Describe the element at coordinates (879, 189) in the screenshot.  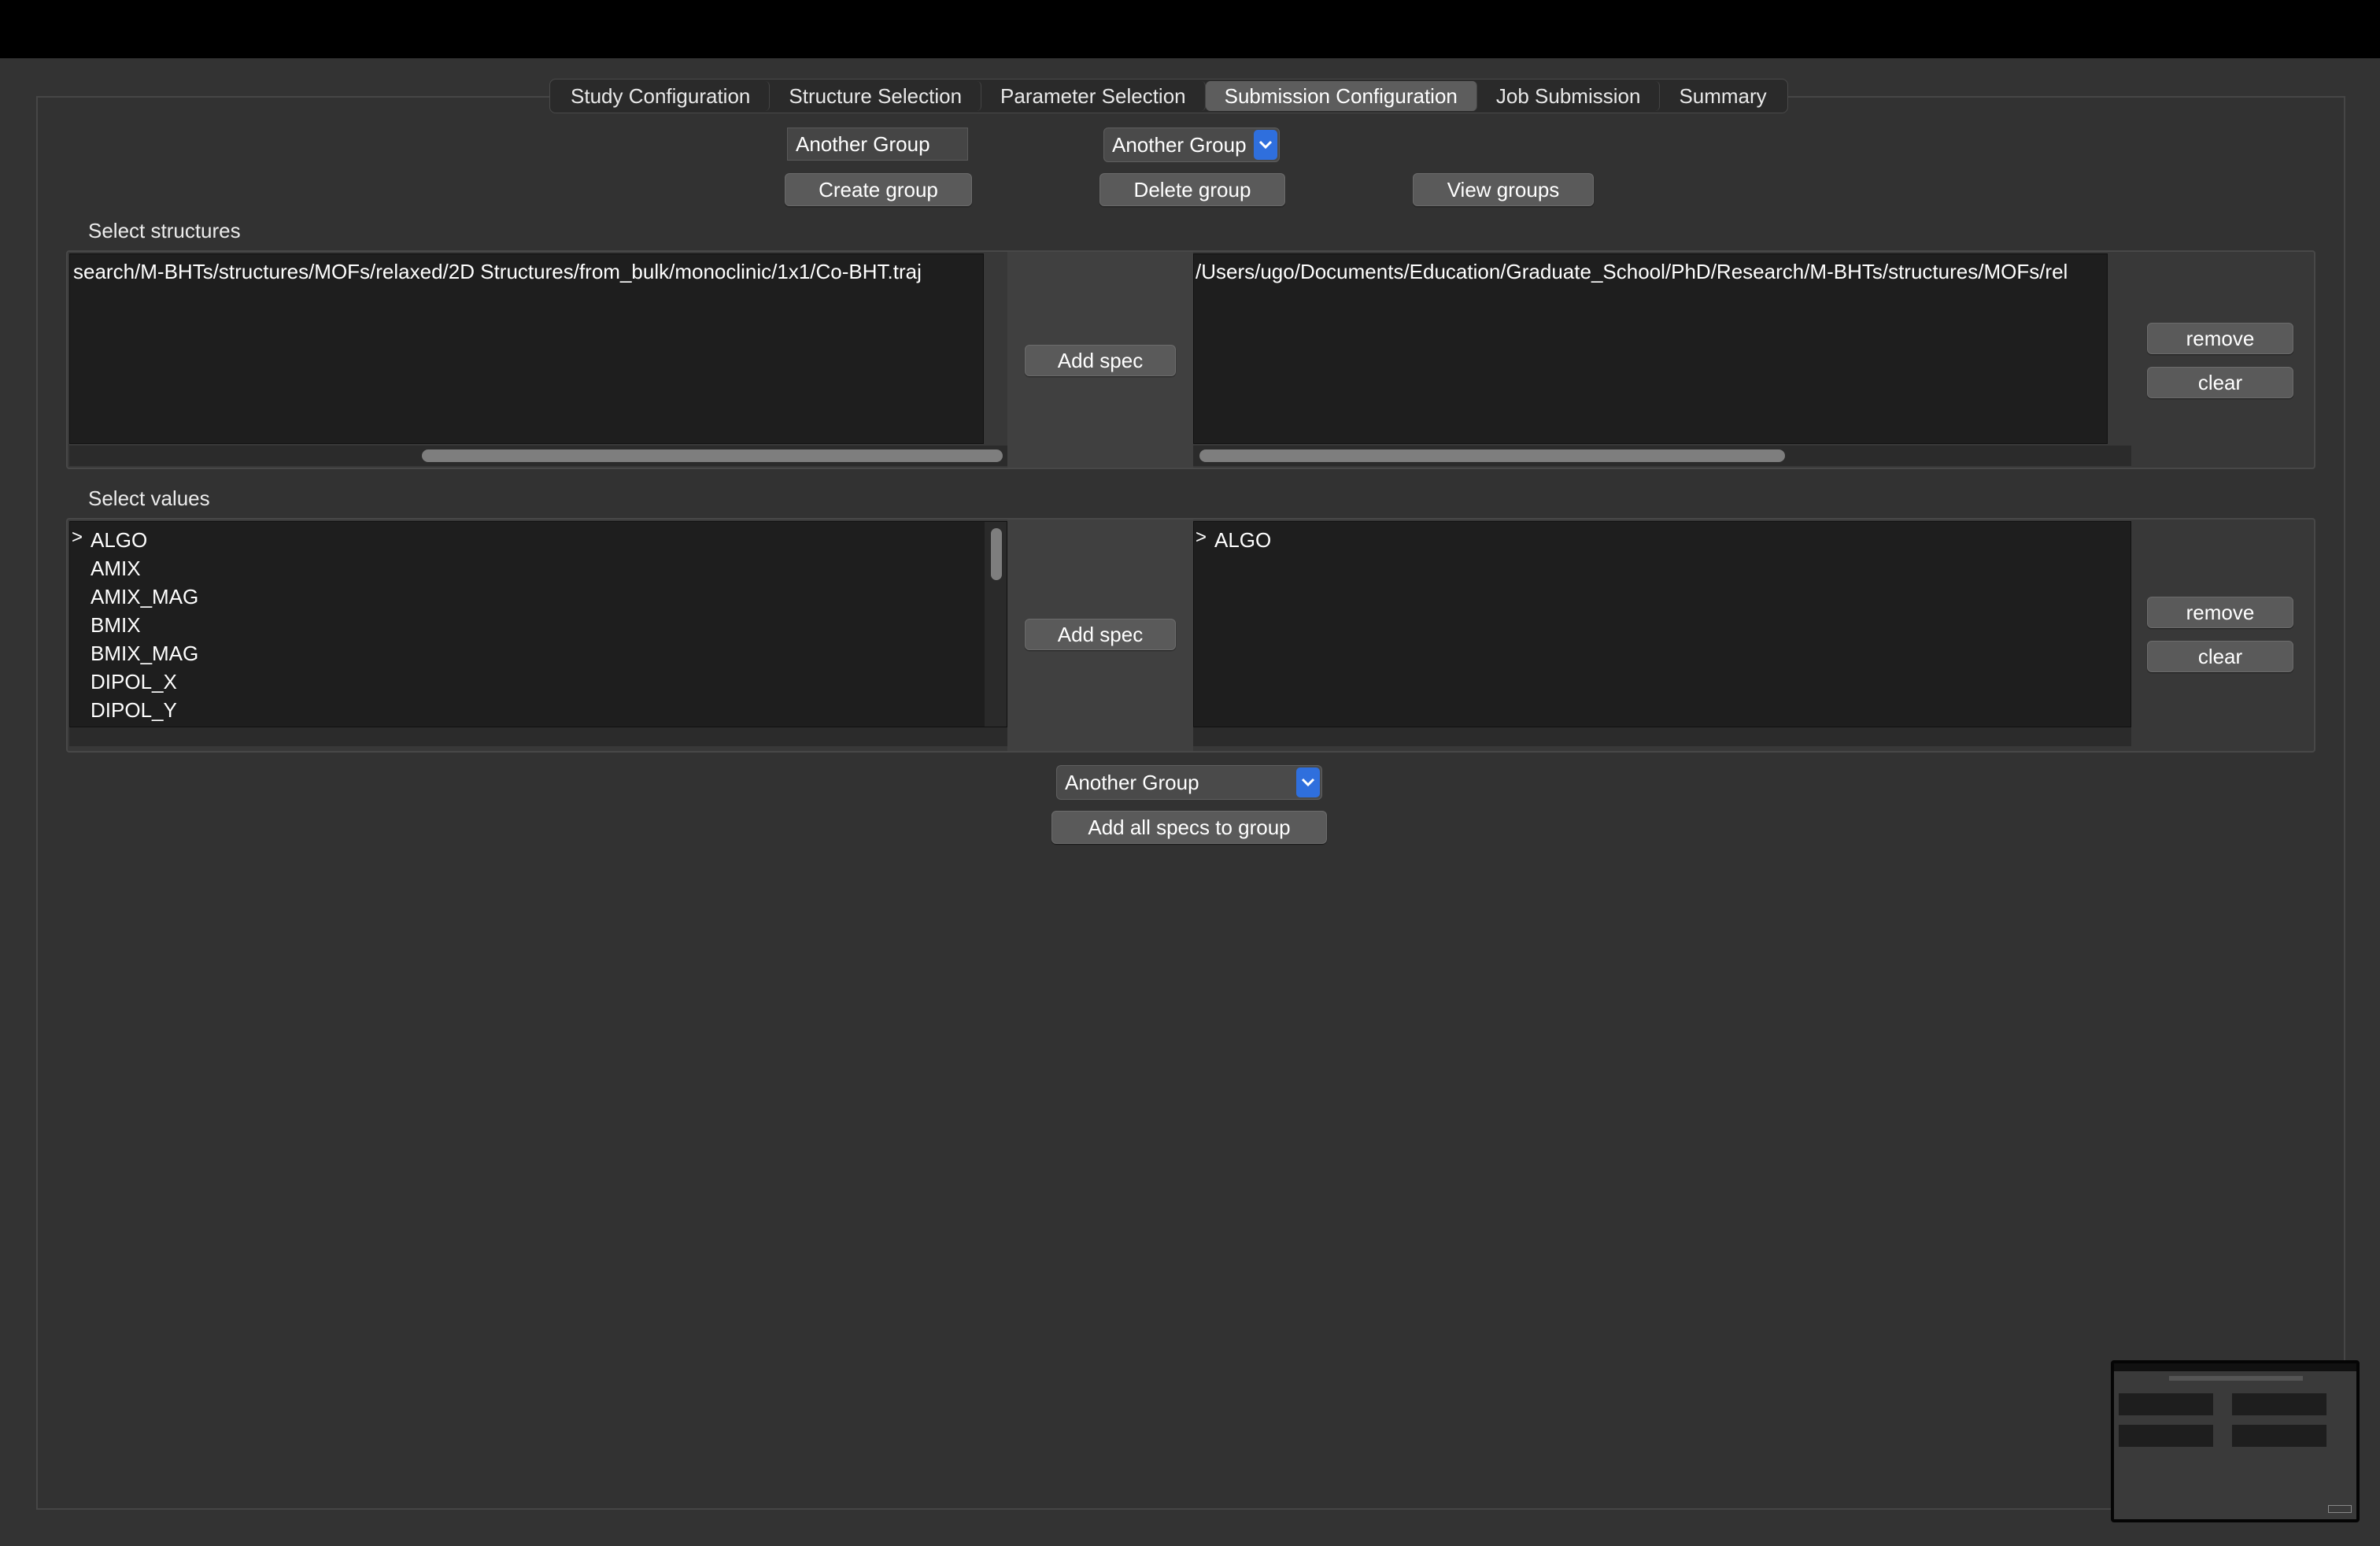
I see `create-group-button: Create group` at that location.